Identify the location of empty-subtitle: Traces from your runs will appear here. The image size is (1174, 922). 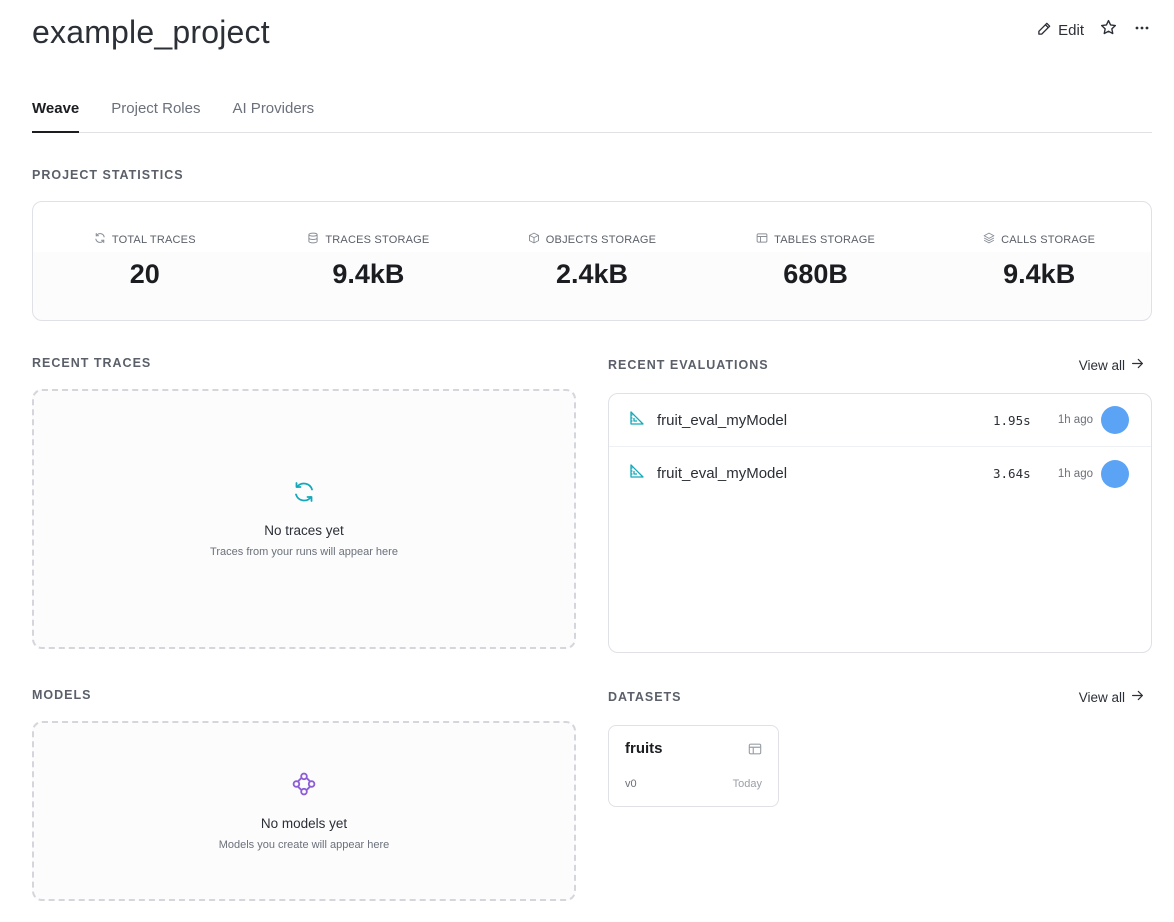
(304, 552).